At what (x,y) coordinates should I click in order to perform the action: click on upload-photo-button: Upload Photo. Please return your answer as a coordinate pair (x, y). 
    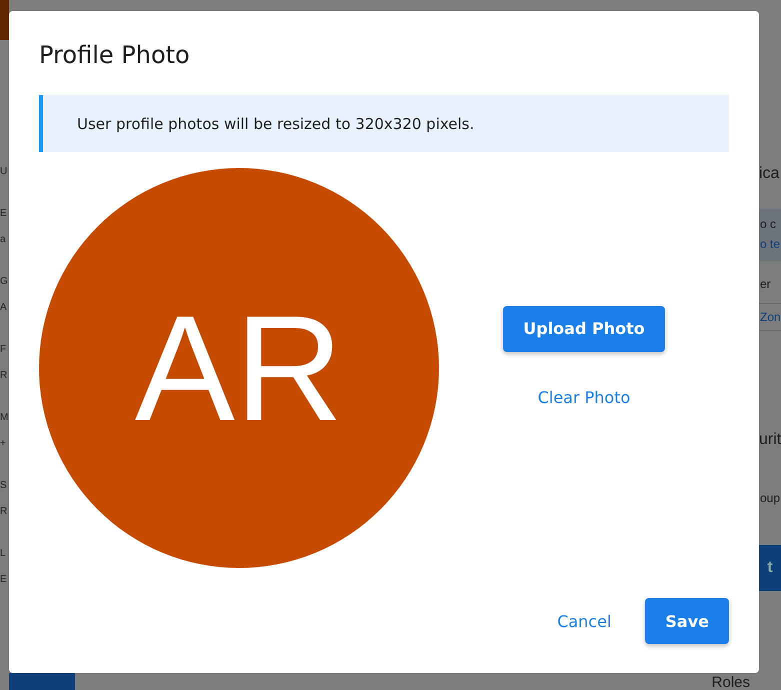
    Looking at the image, I should click on (584, 329).